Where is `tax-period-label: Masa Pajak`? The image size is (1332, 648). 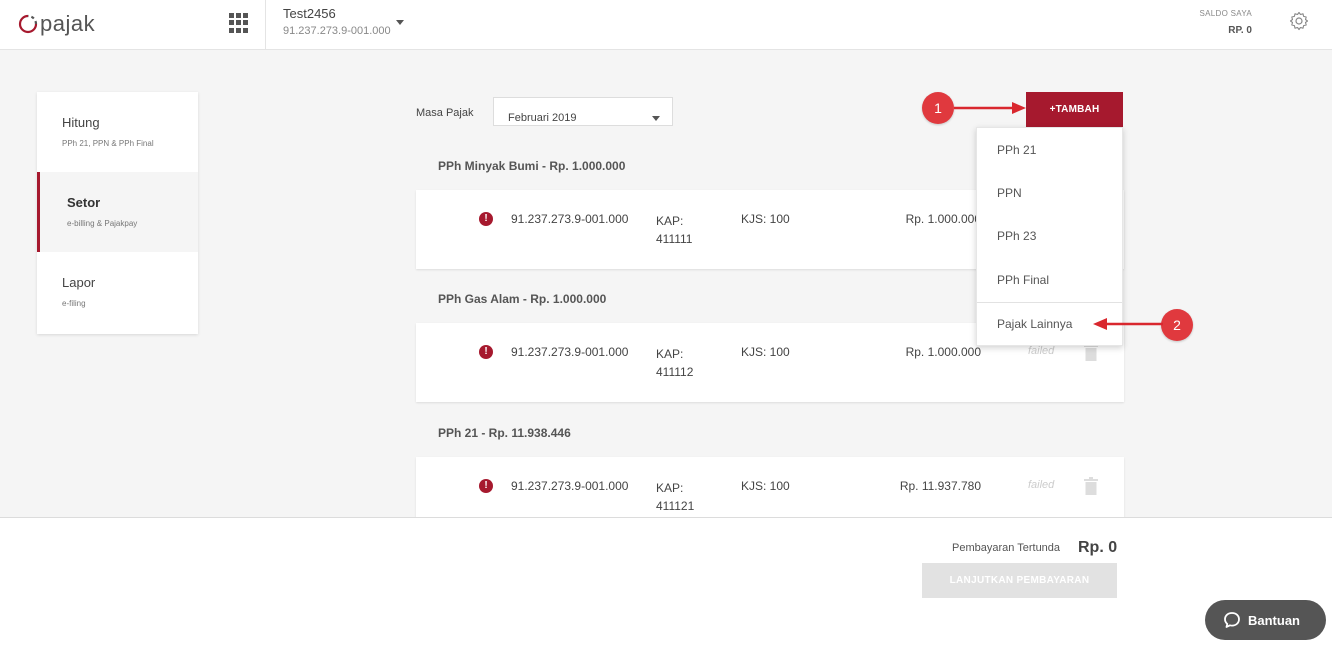
tax-period-label: Masa Pajak is located at coordinates (445, 113).